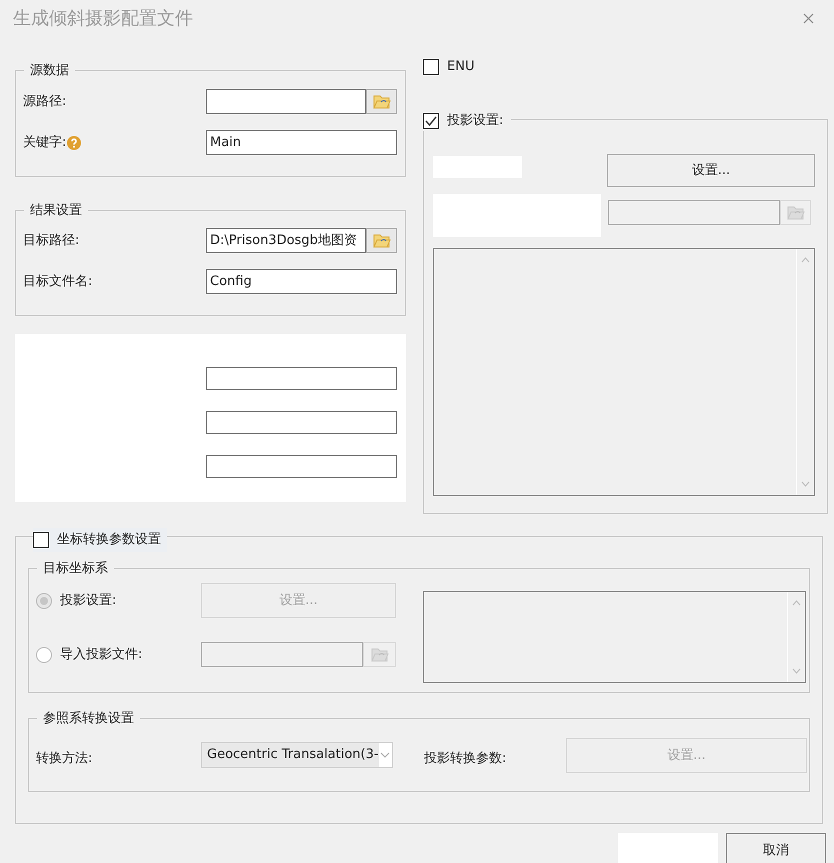  I want to click on text-field: Config, so click(301, 281).